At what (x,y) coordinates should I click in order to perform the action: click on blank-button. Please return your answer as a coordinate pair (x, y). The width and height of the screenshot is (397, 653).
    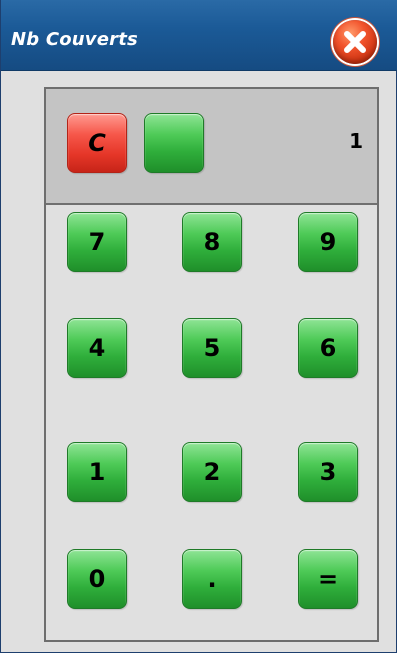
    Looking at the image, I should click on (174, 143).